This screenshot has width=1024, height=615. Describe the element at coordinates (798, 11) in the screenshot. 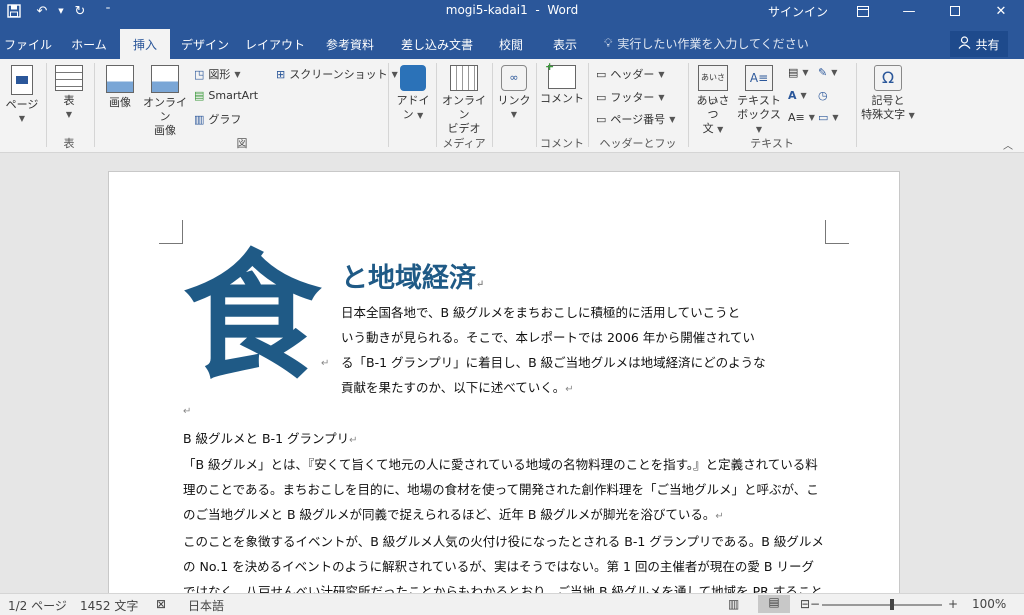

I see `signin-link: サインイン` at that location.